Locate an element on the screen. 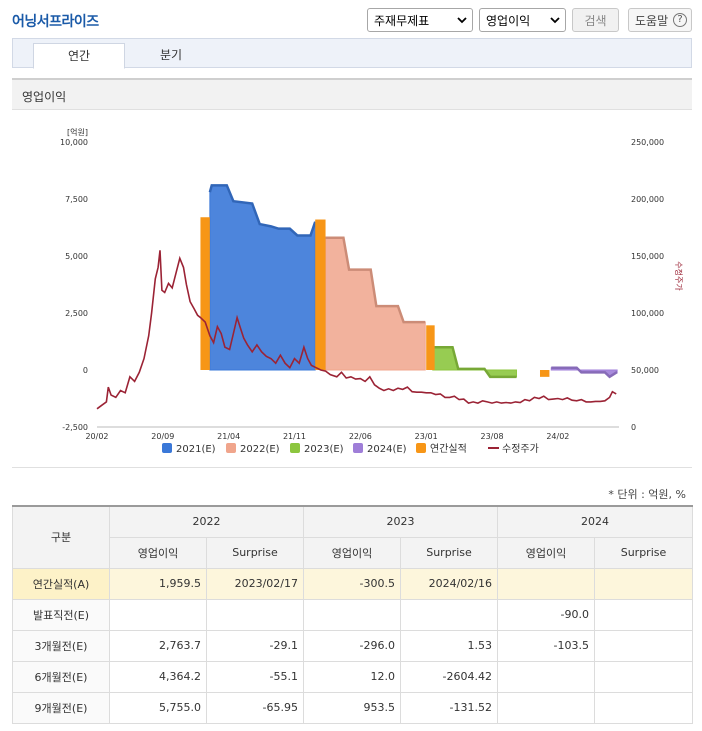 This screenshot has height=731, width=702. tab-annual: 연간 is located at coordinates (79, 56).